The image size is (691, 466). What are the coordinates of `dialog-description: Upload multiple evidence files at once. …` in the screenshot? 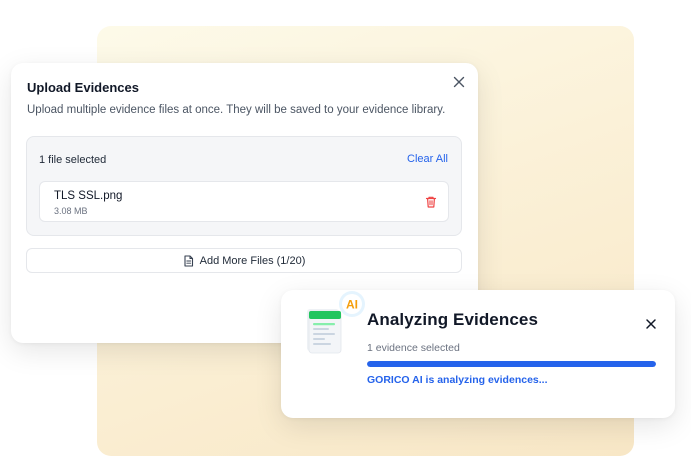 It's located at (236, 110).